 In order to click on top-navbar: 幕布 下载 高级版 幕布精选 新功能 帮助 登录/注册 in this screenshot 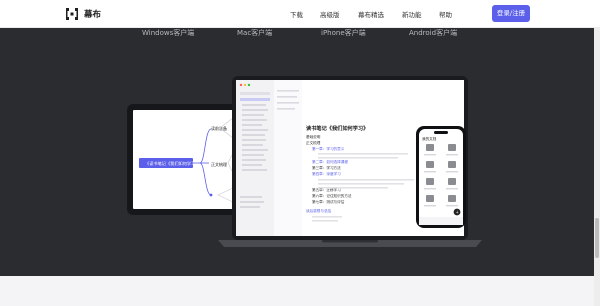, I will do `click(300, 14)`.